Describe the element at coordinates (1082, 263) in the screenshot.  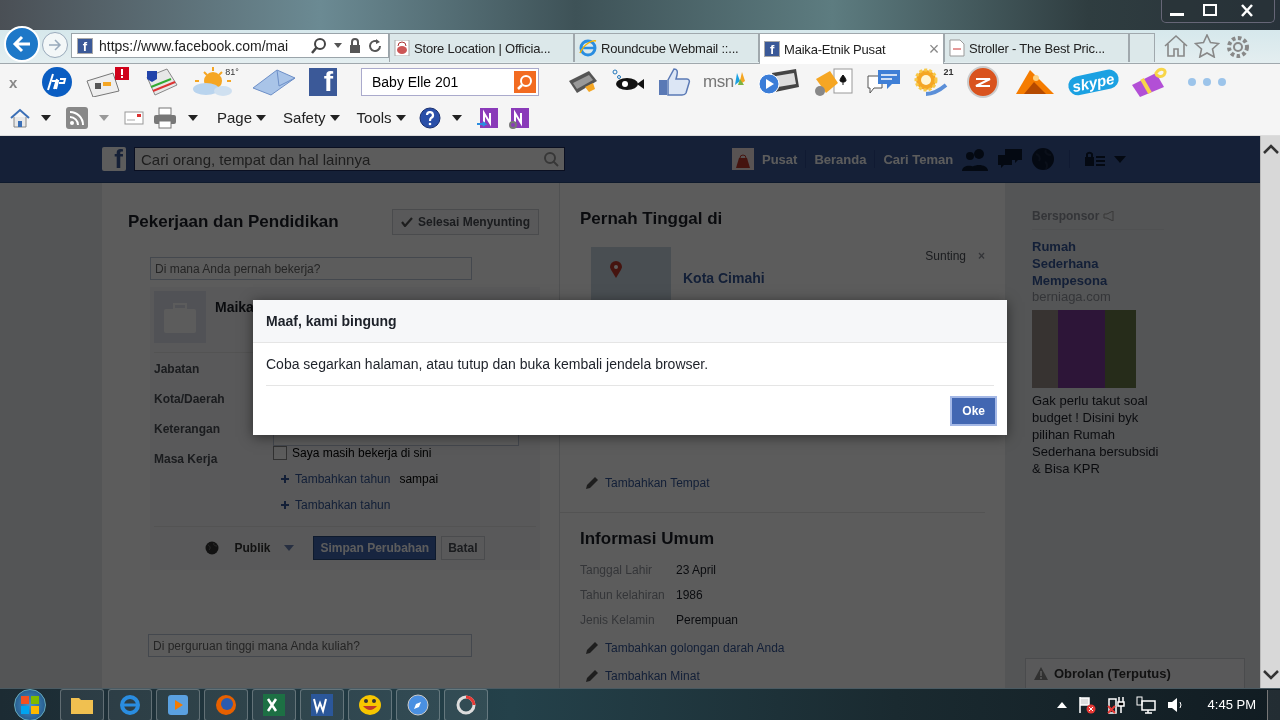
I see `ad-title: Rumah Sederhana Mempesona` at that location.